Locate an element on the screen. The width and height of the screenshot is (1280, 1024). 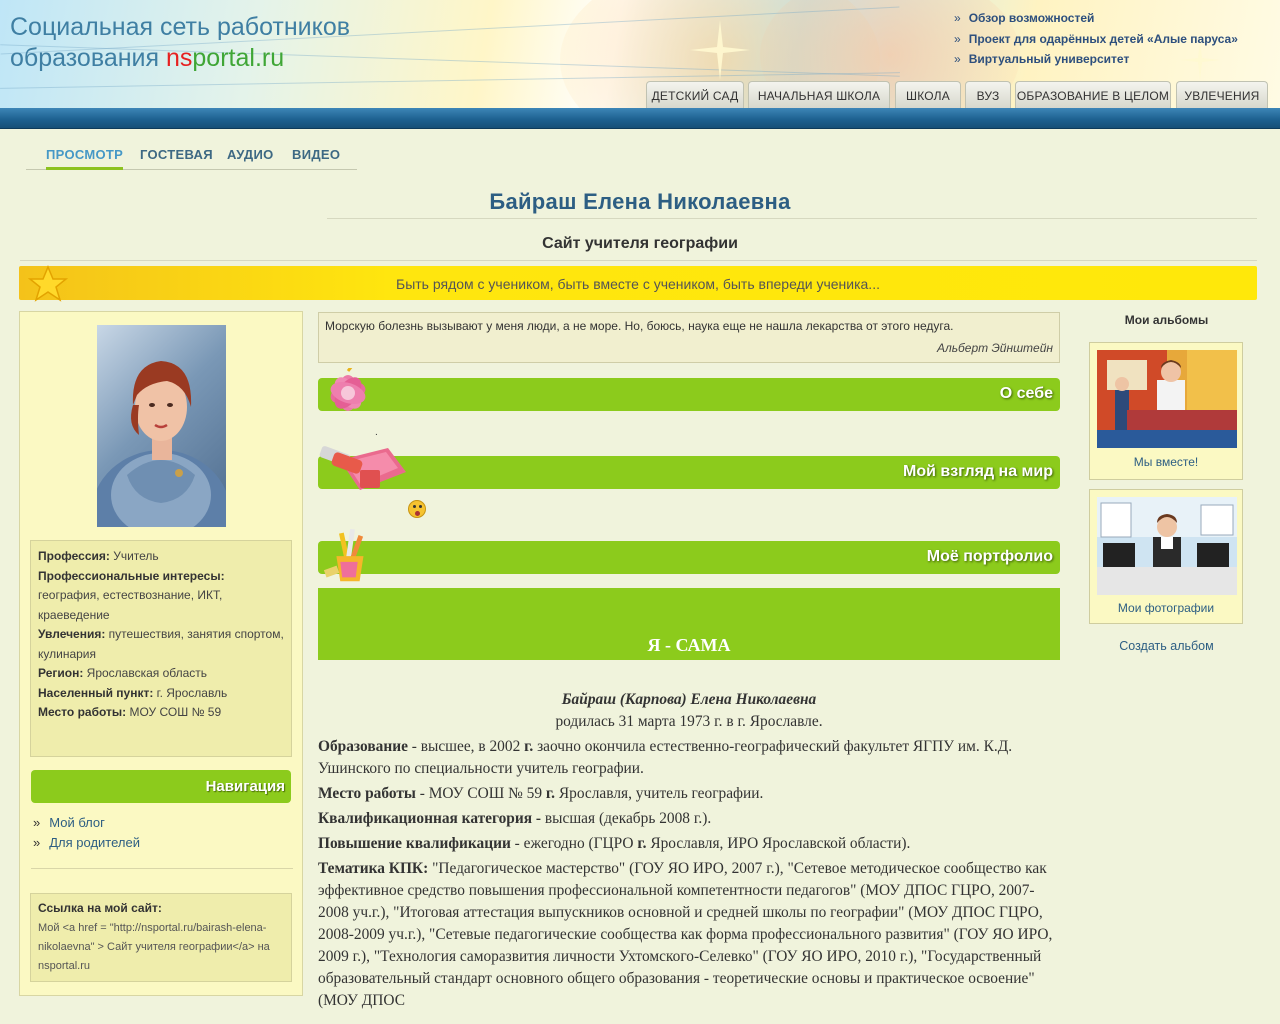
quote-author: Альберт Эйнштейн is located at coordinates (994, 348).